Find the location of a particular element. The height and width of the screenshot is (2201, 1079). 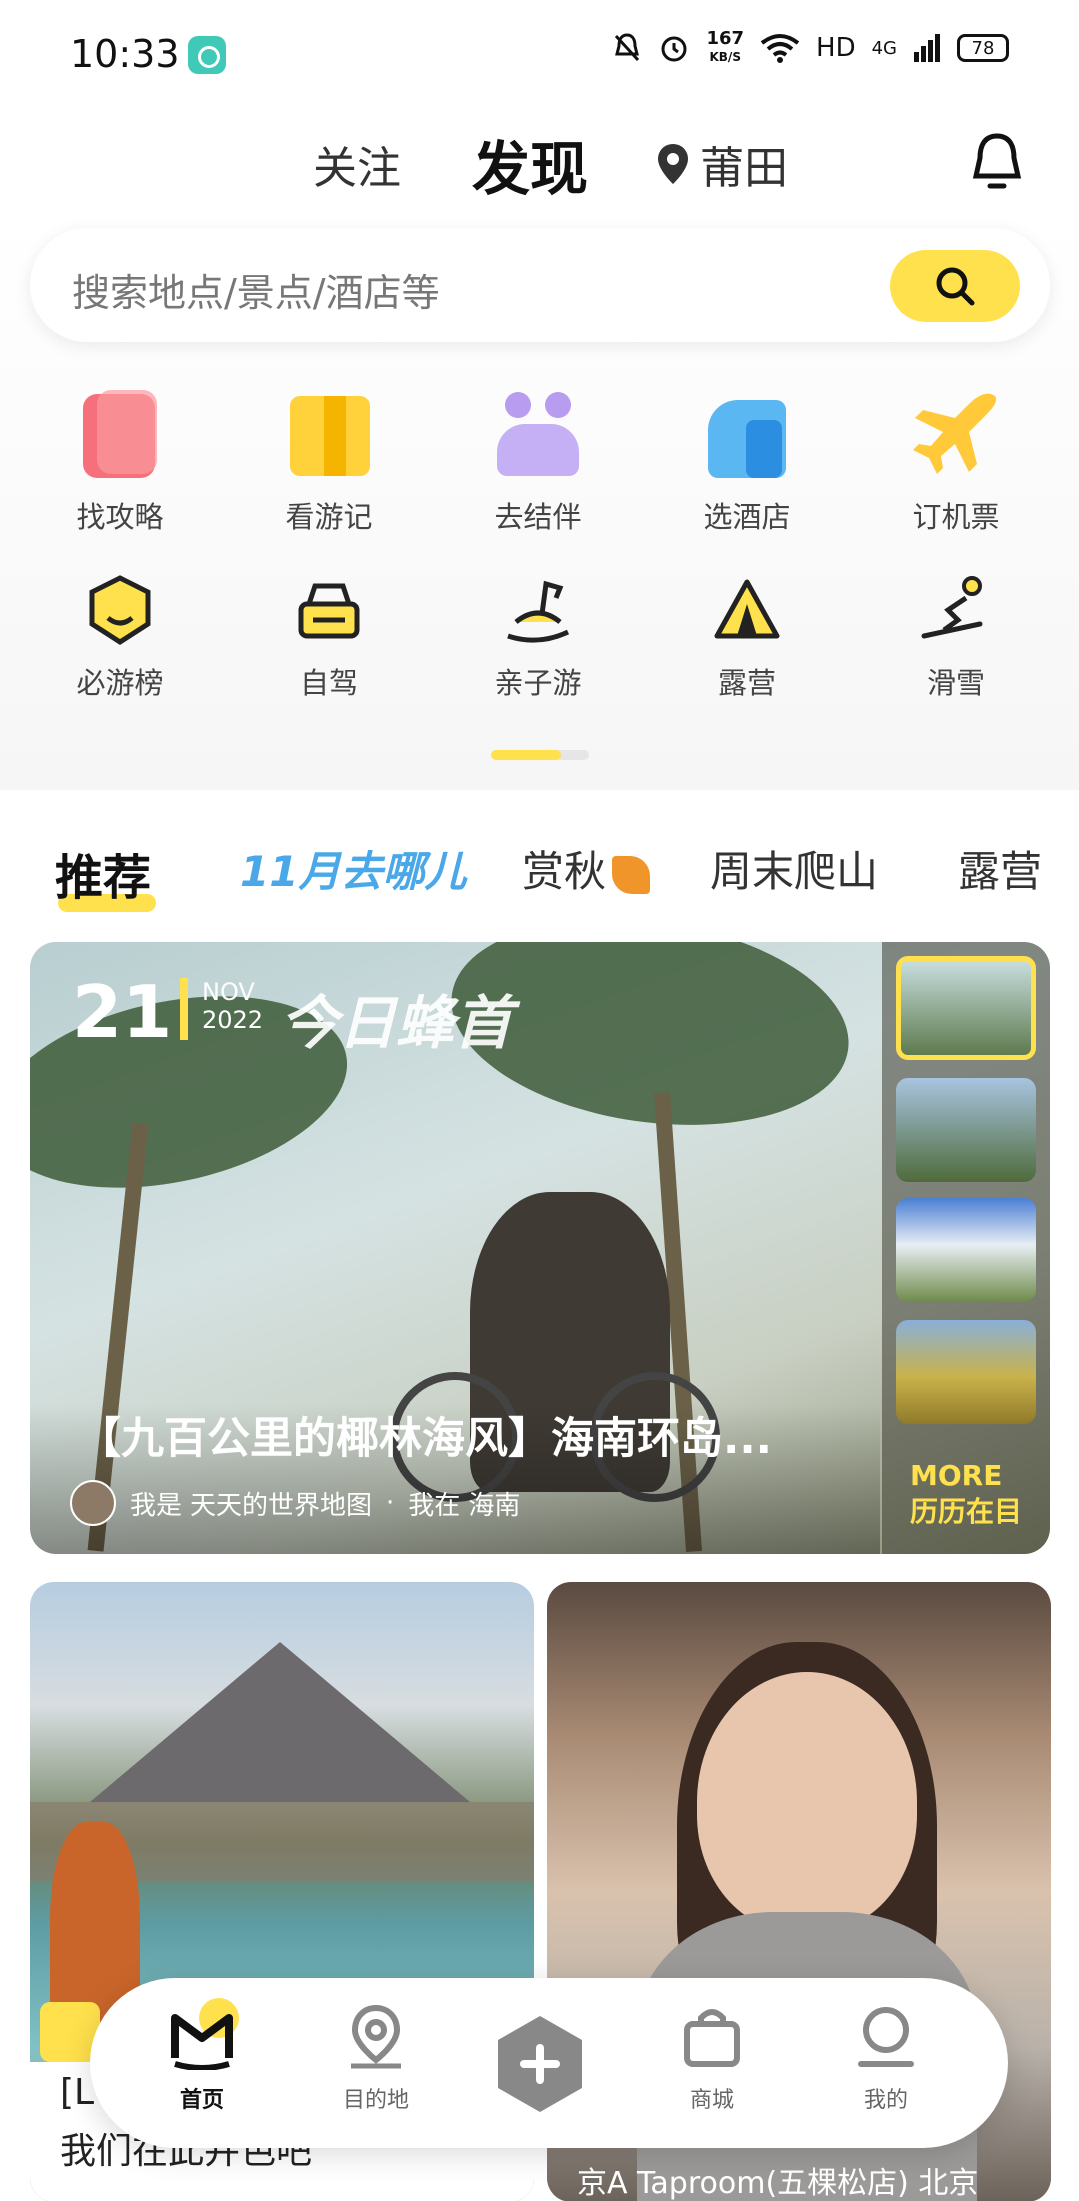

car-shape is located at coordinates (329, 611).